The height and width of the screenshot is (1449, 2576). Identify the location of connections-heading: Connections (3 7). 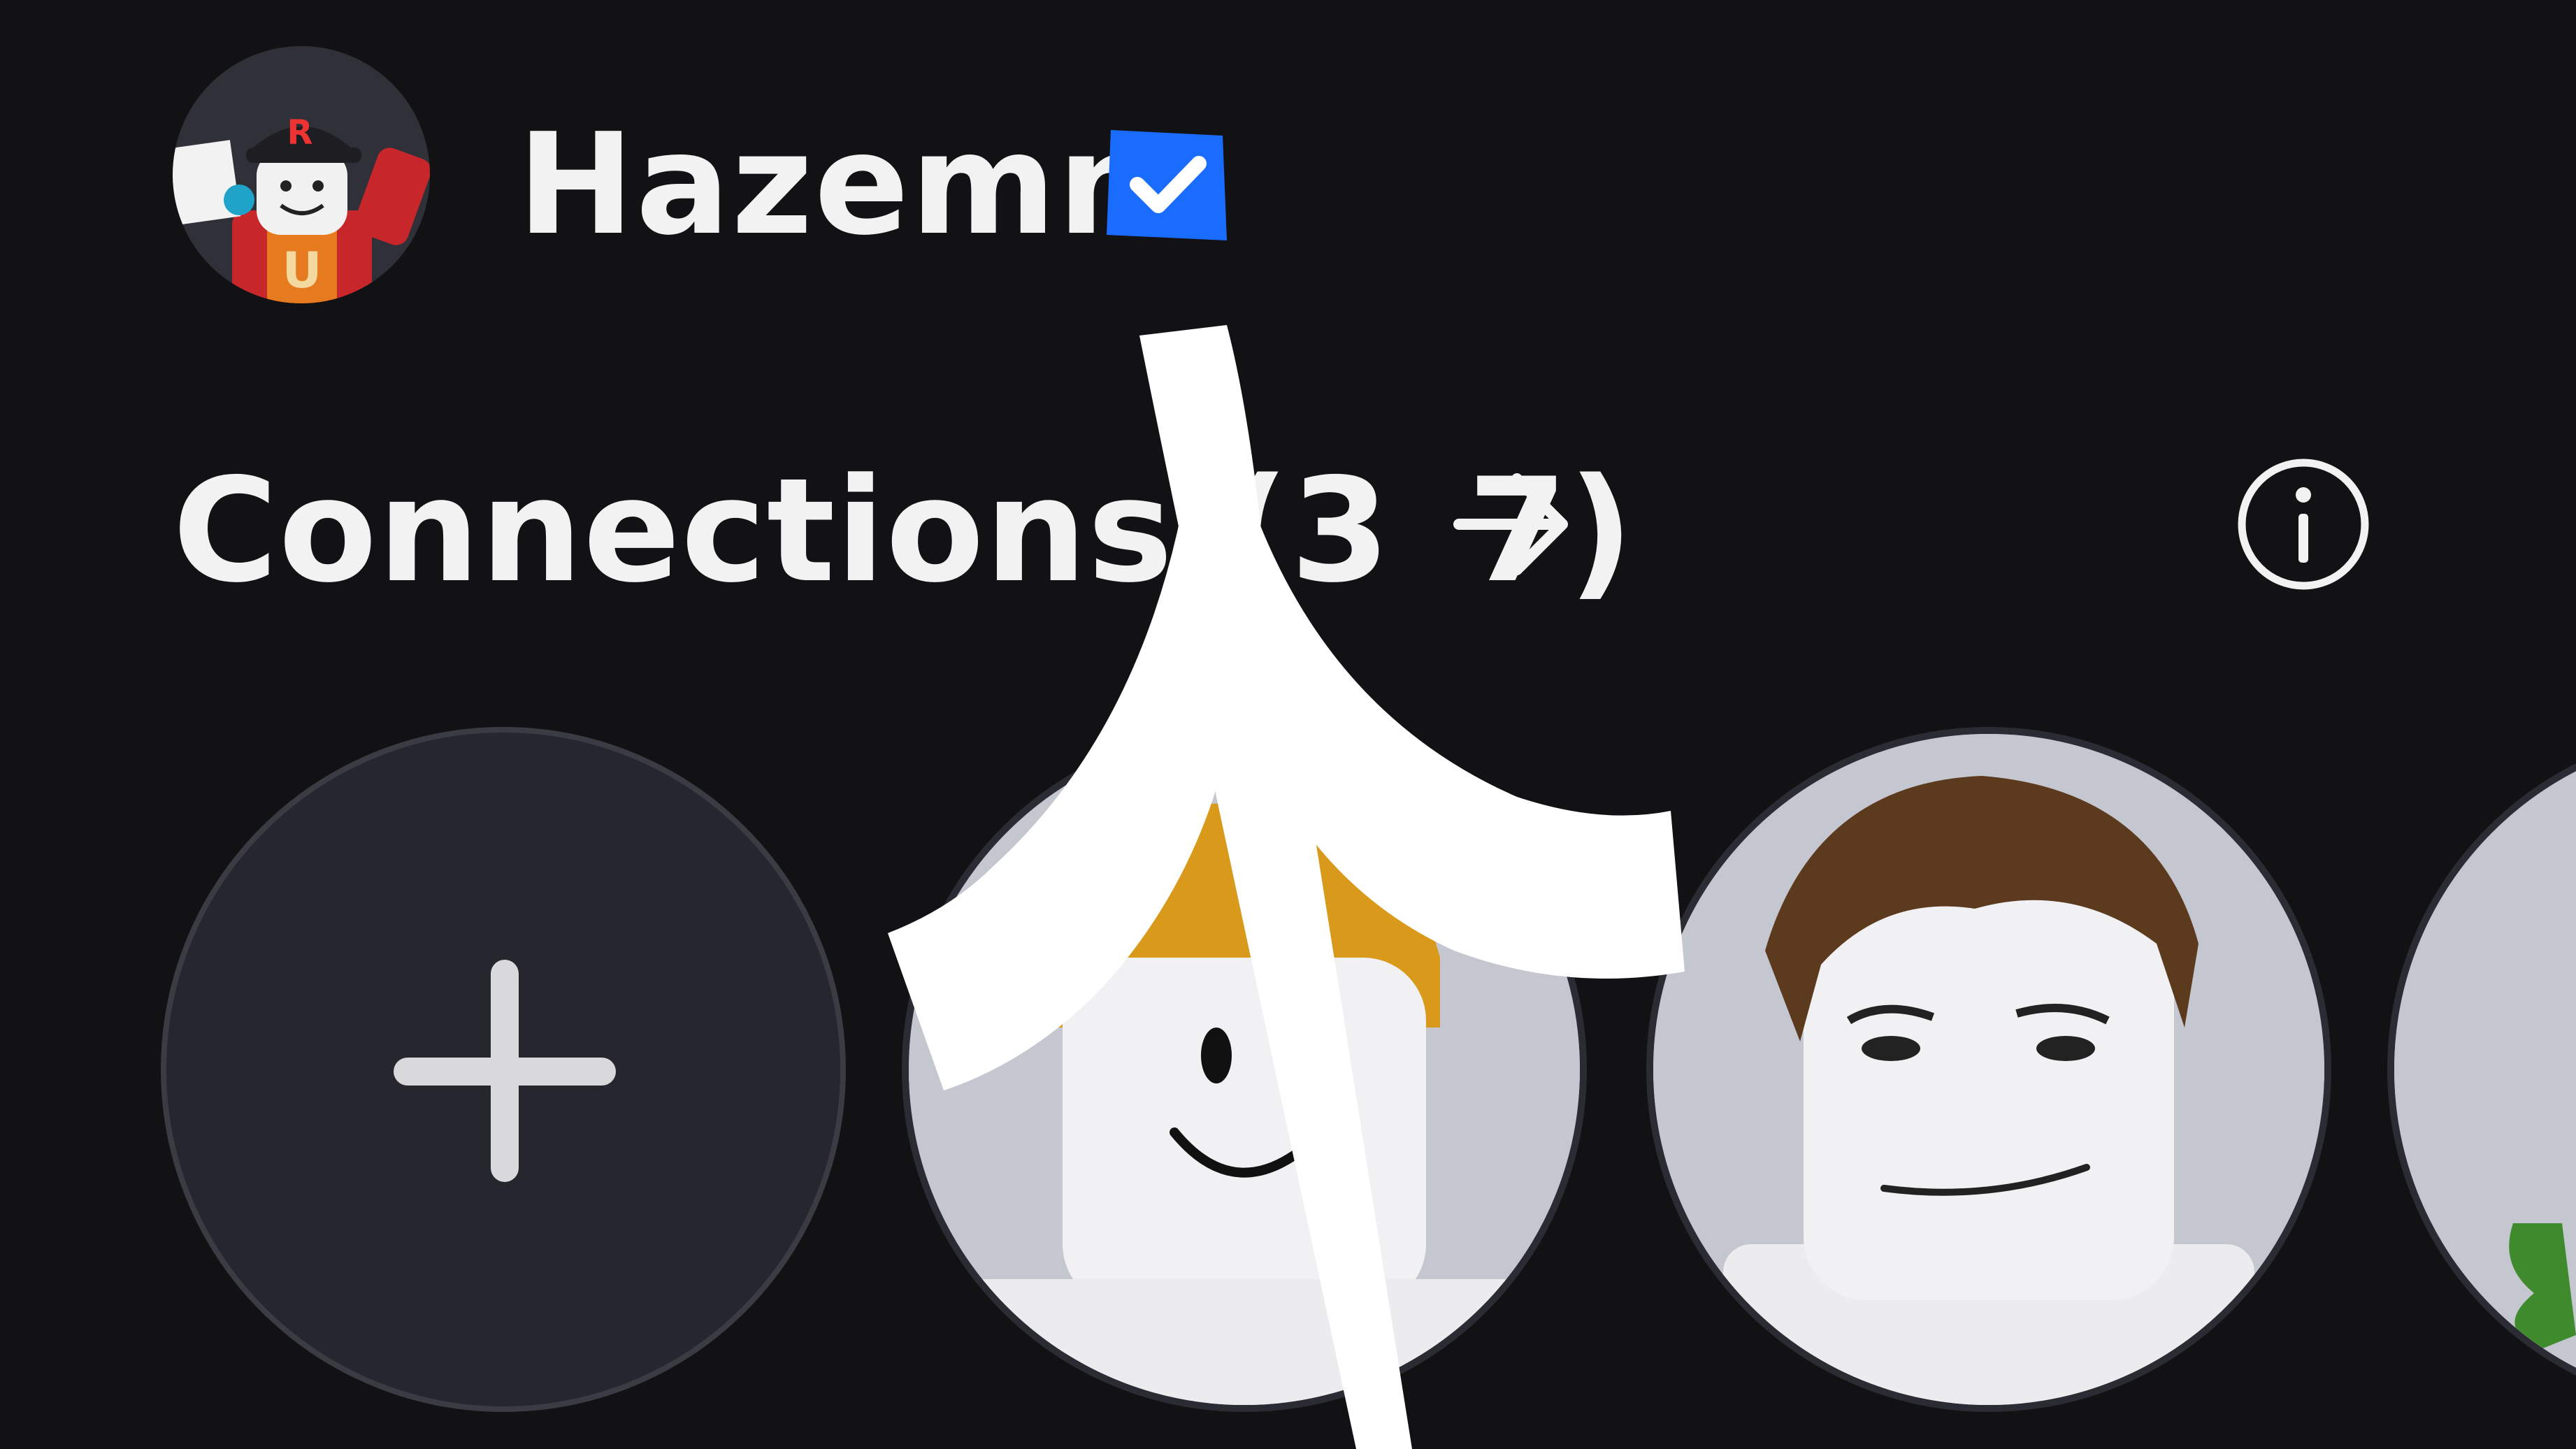
(903, 531).